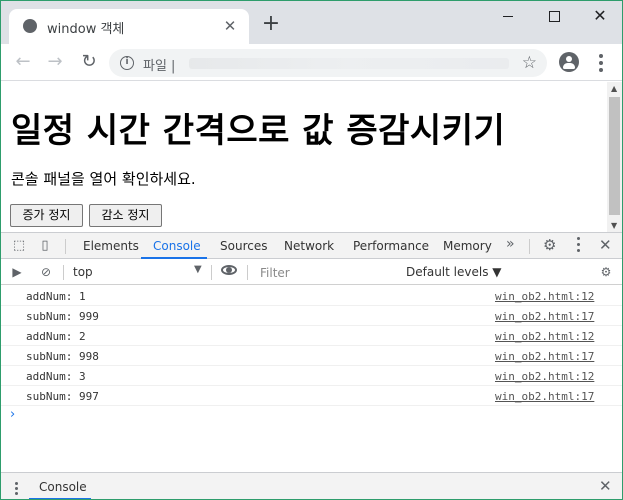 The image size is (623, 500). I want to click on tab-strip: window 객체 ✕ + ✕, so click(311, 22).